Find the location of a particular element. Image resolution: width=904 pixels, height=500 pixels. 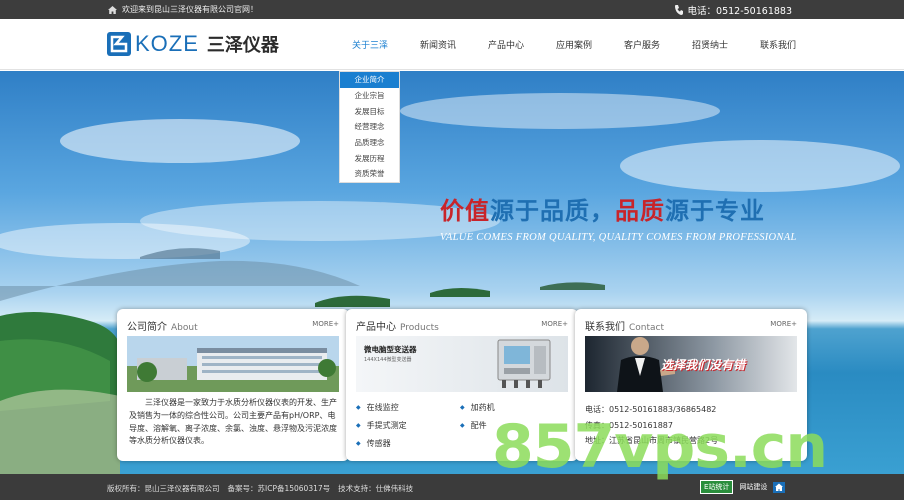

product-link-sensors: ◆ 传感器 is located at coordinates (408, 443).